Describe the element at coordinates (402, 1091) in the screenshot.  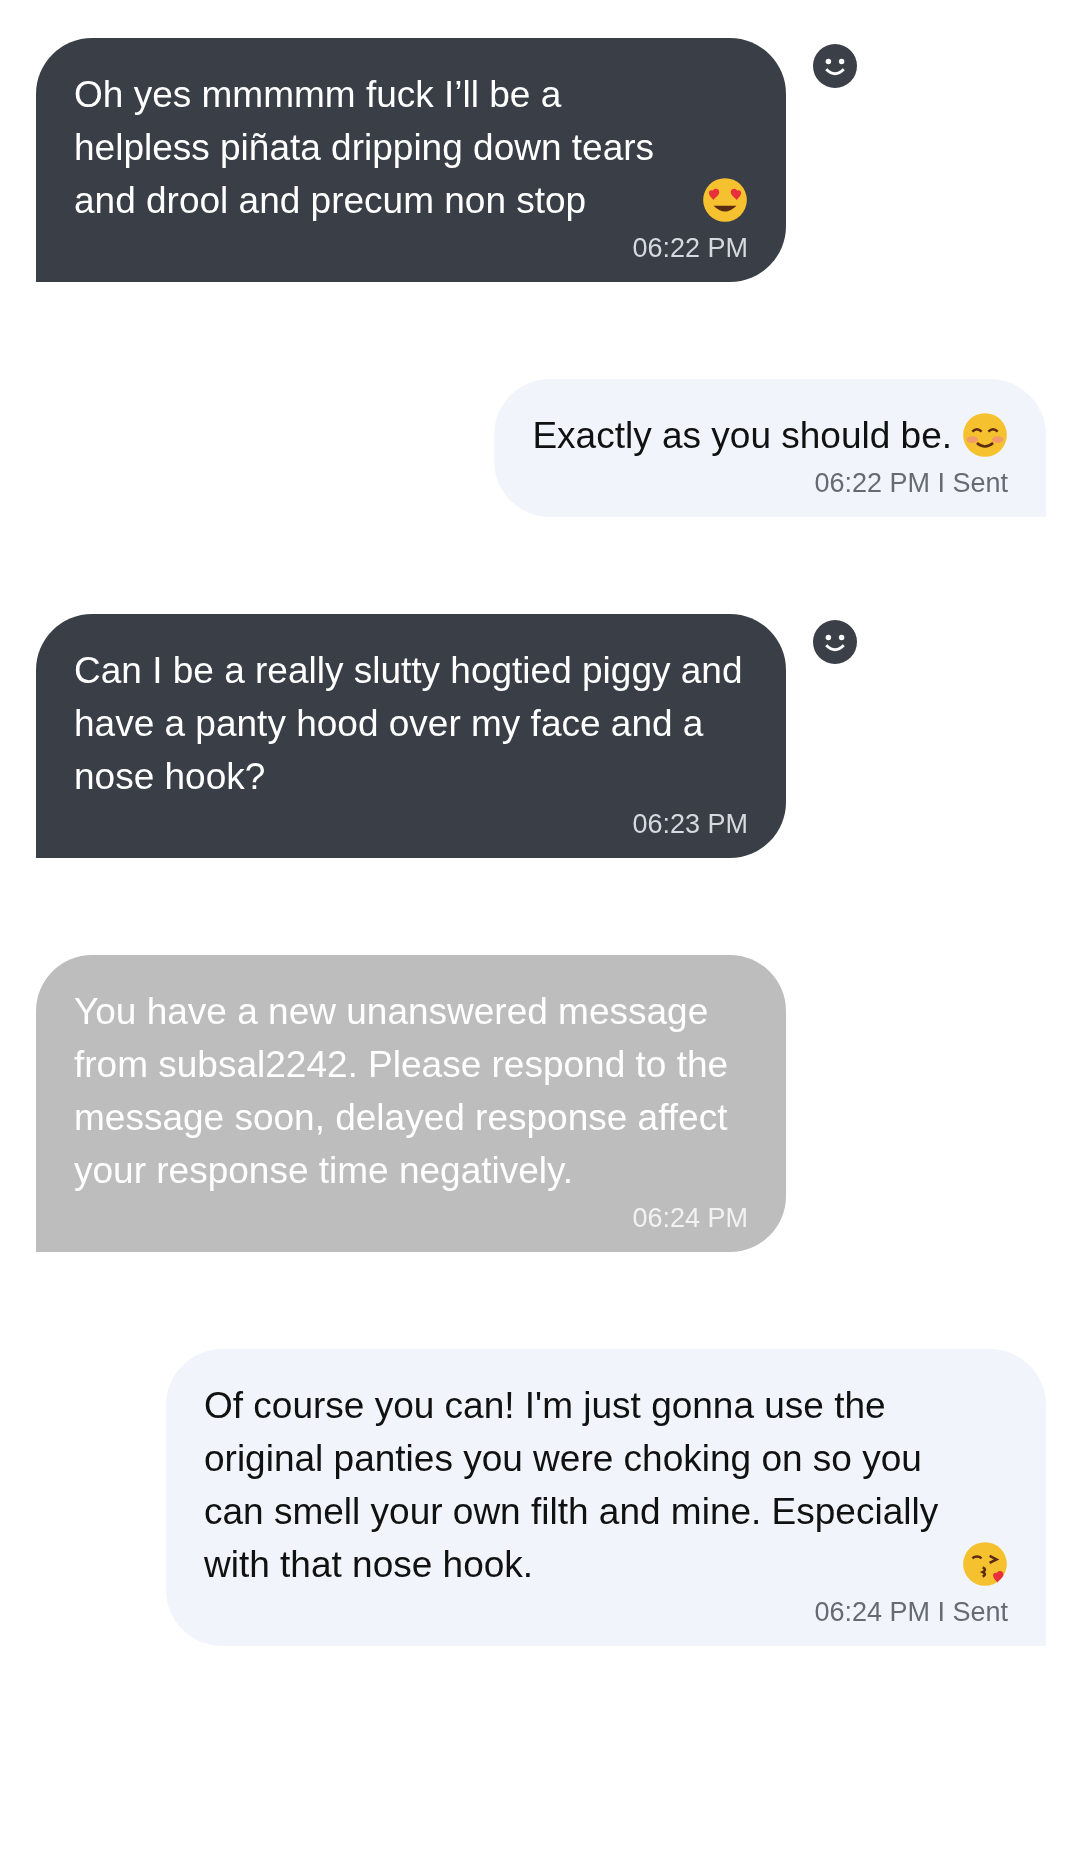
I see `message-text: You have a new unanswered message from subsal2242. Please respond to the message soon, delayed response affect your response time negatively.` at that location.